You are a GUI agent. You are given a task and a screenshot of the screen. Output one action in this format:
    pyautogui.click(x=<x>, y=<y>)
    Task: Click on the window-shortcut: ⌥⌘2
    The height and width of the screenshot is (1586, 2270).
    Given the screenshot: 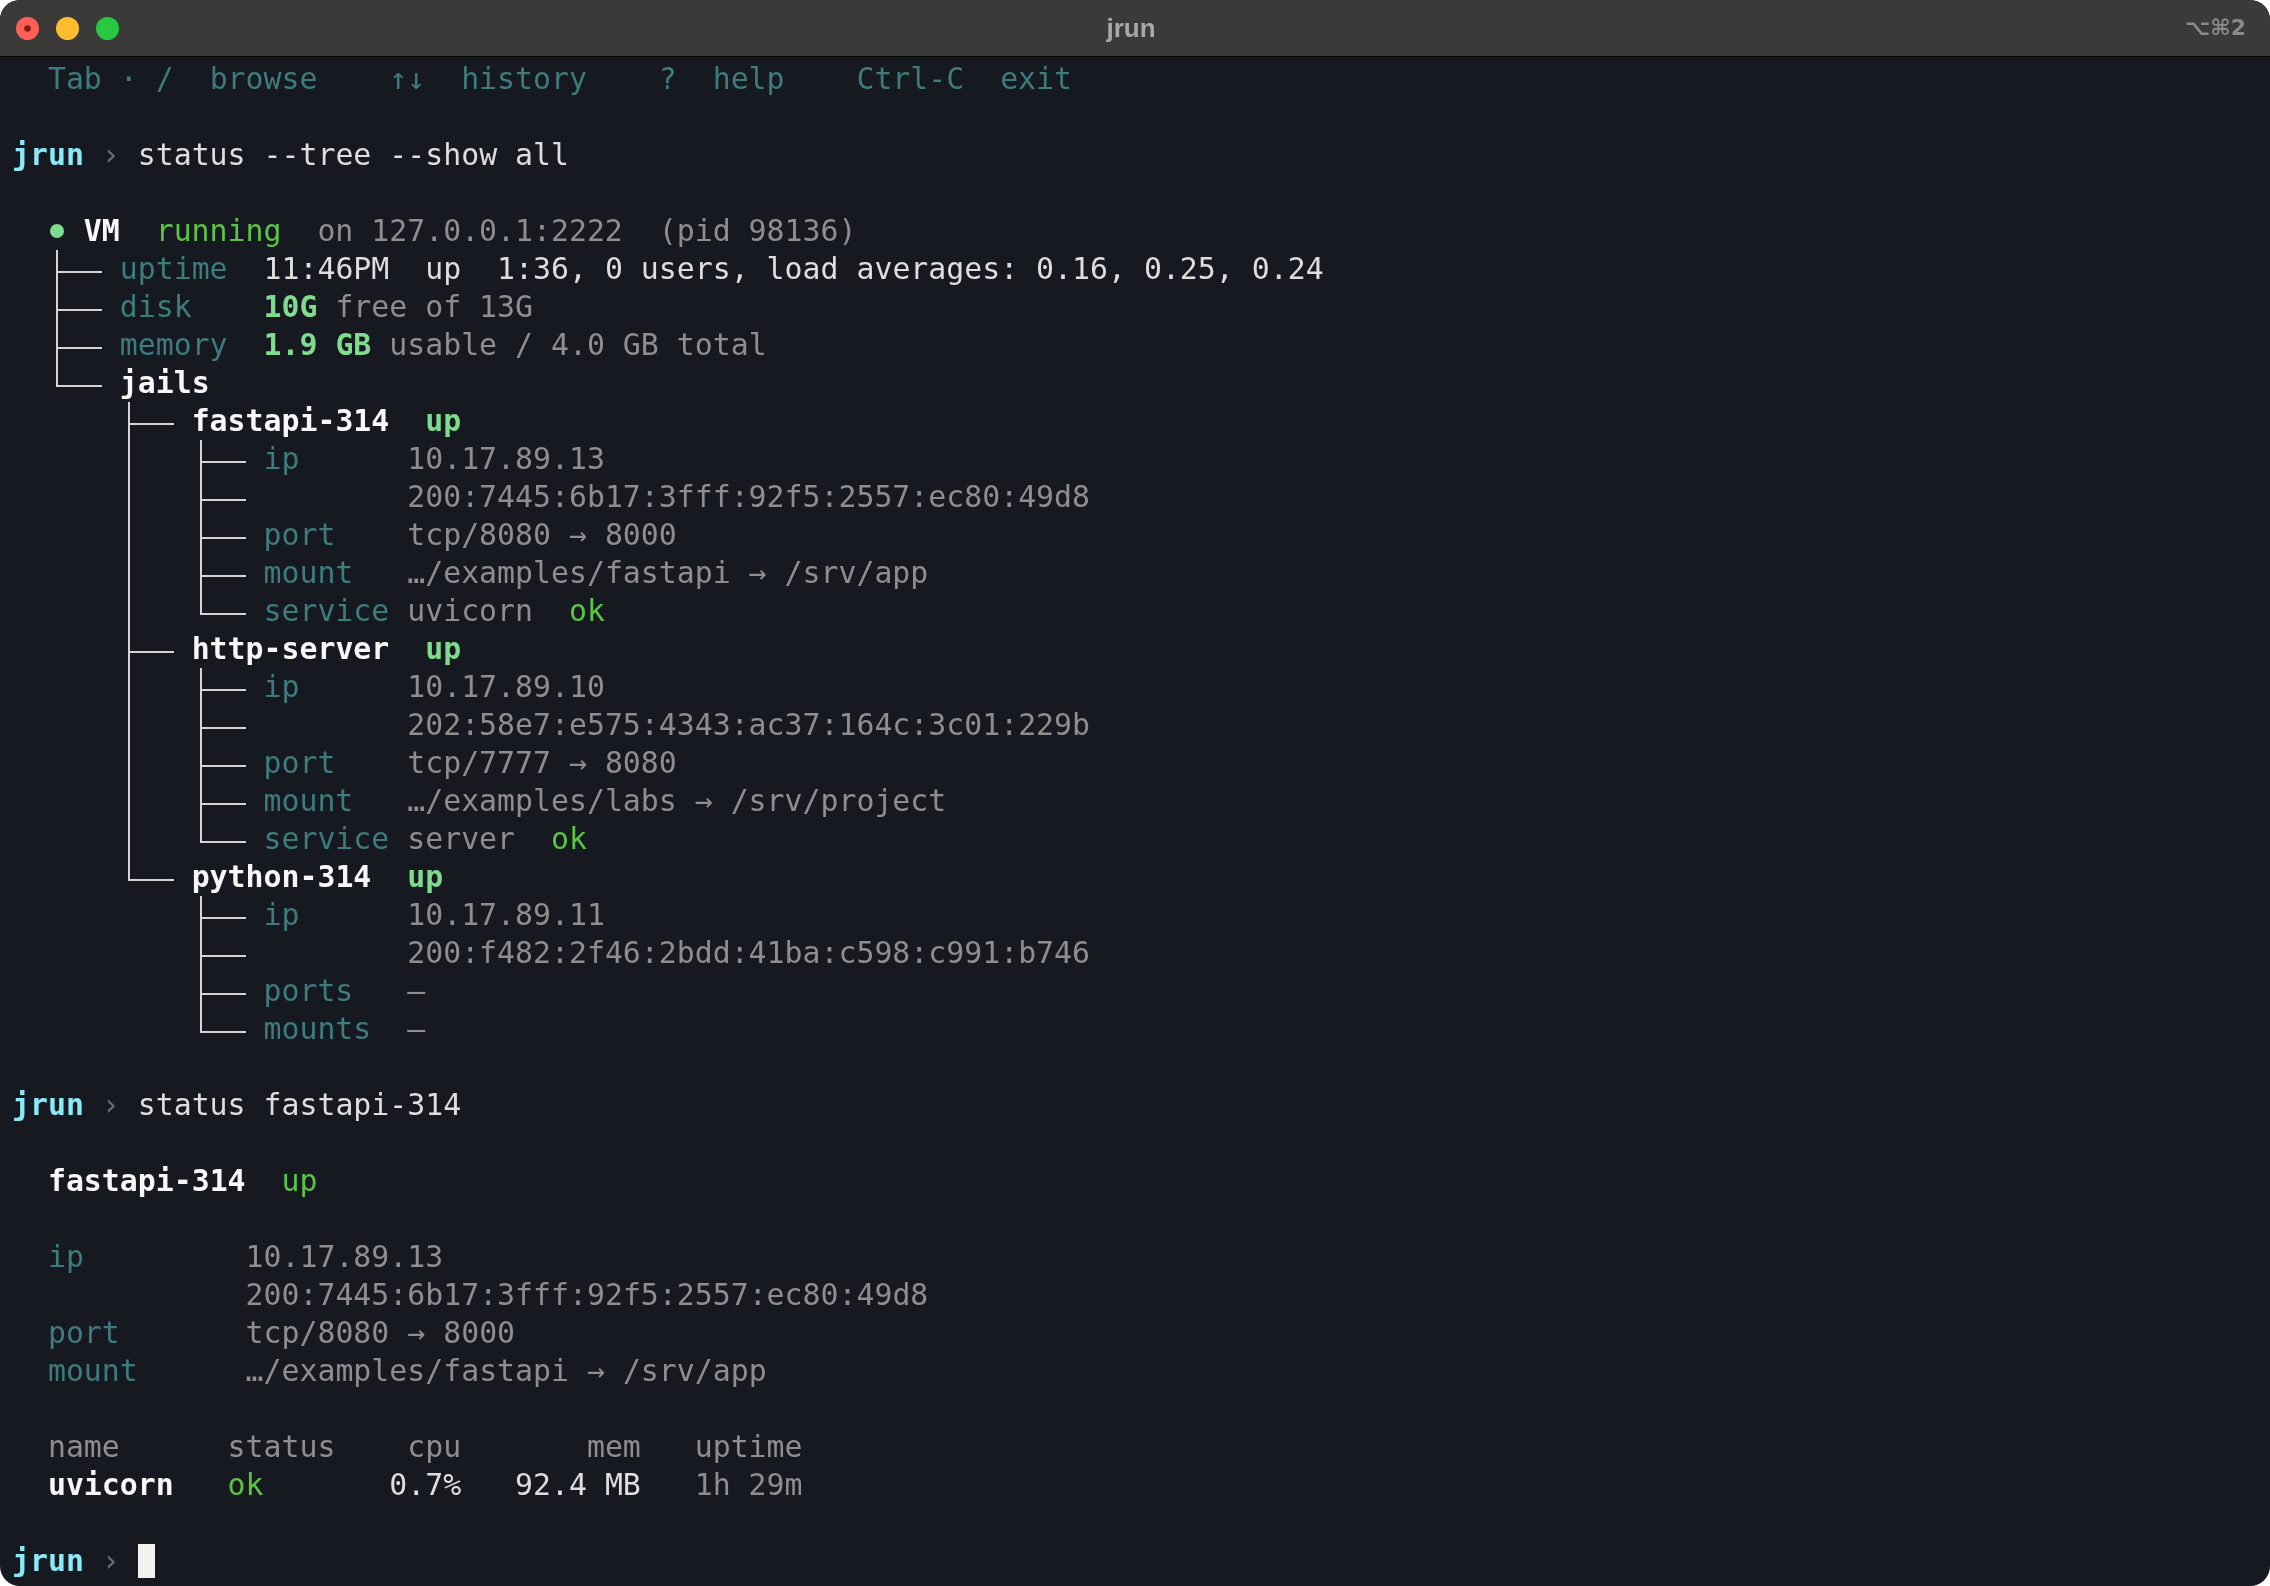 What is the action you would take?
    pyautogui.click(x=2215, y=28)
    